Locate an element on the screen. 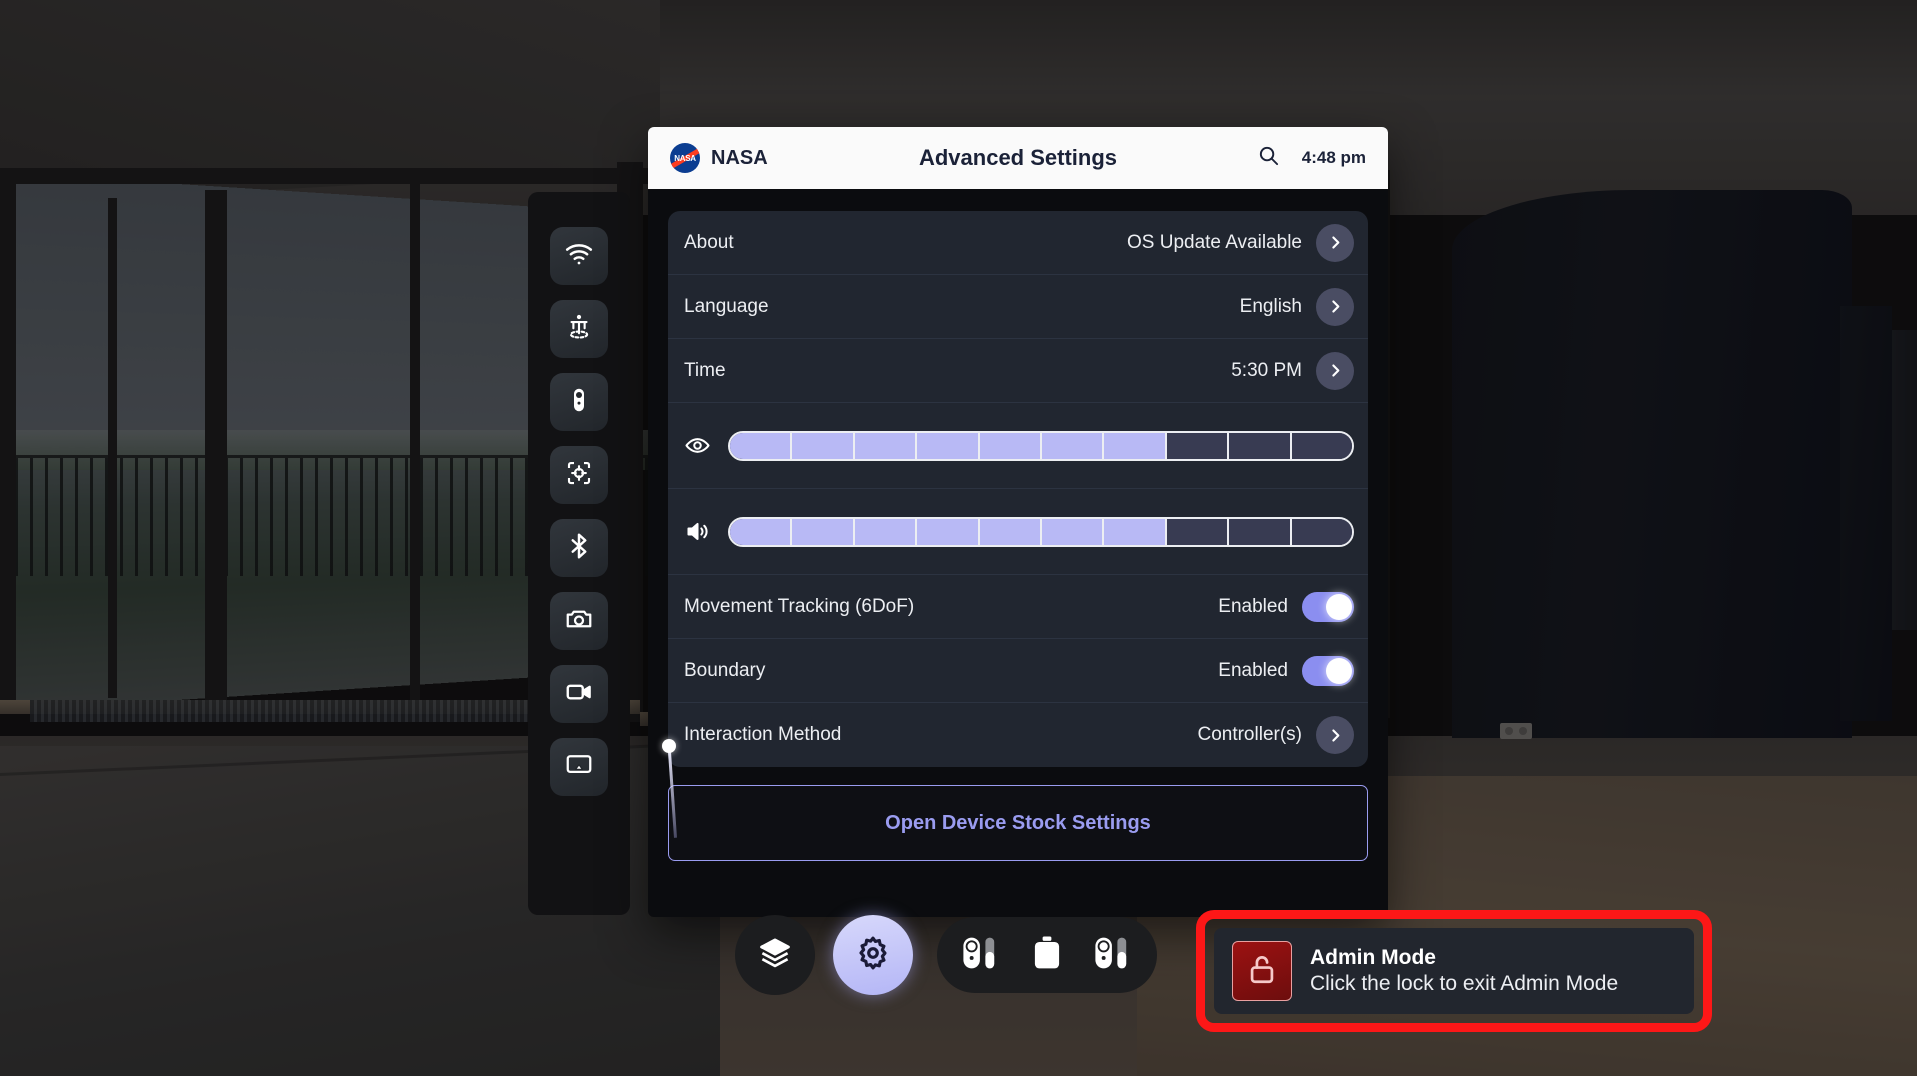 The height and width of the screenshot is (1076, 1917). settings-button is located at coordinates (873, 955).